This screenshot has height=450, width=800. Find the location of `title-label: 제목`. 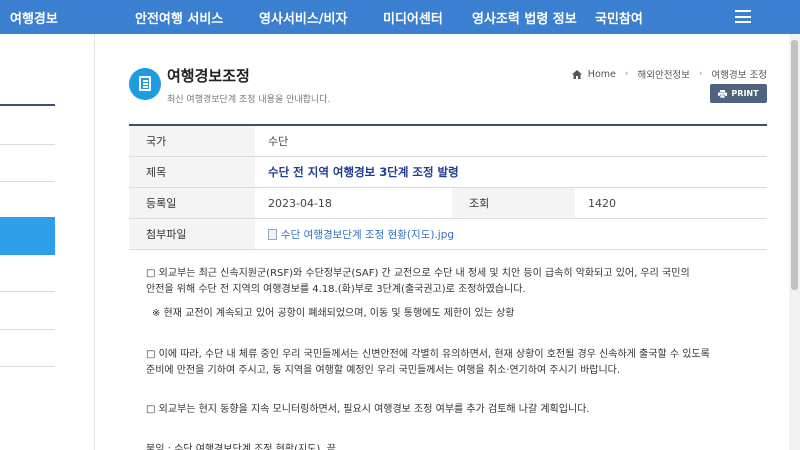

title-label: 제목 is located at coordinates (192, 172).